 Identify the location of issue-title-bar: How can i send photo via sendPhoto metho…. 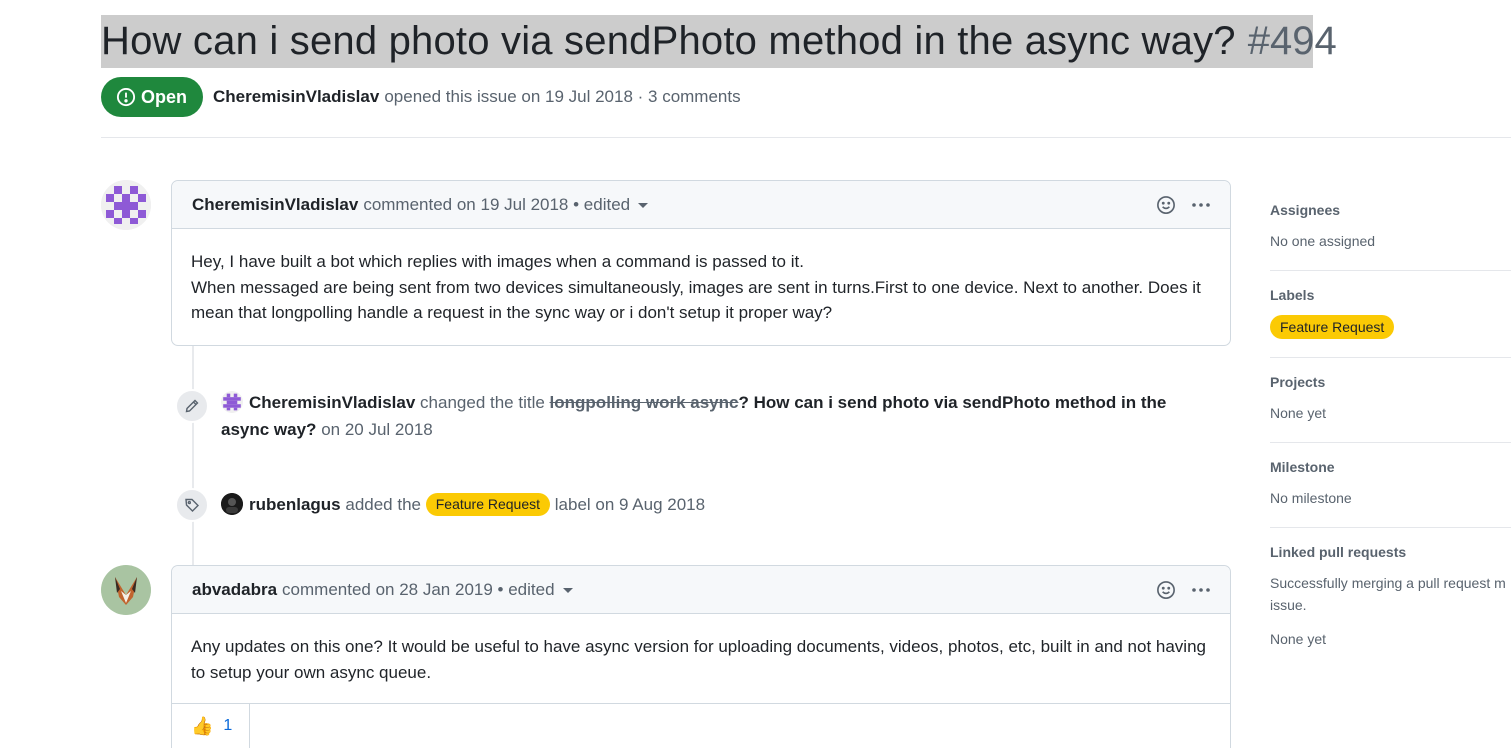
(719, 41).